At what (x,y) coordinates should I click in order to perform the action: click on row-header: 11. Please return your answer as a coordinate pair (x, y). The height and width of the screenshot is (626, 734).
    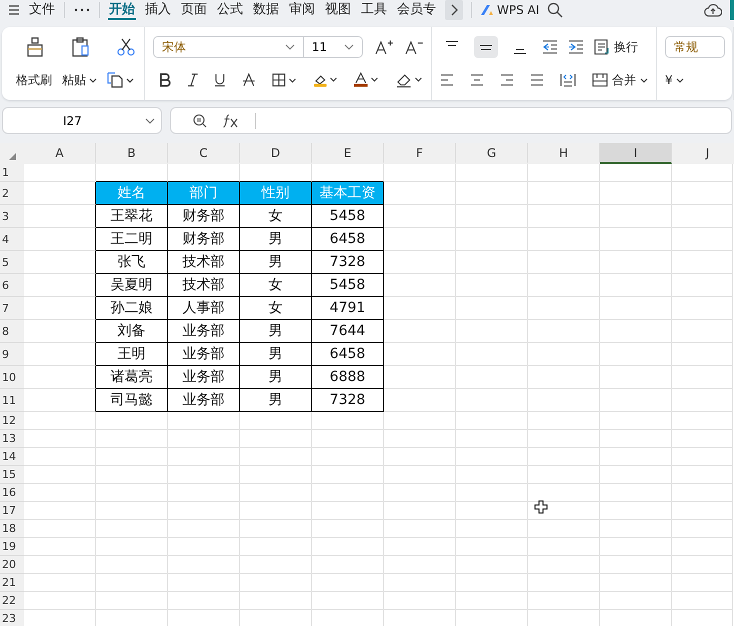
    Looking at the image, I should click on (12, 400).